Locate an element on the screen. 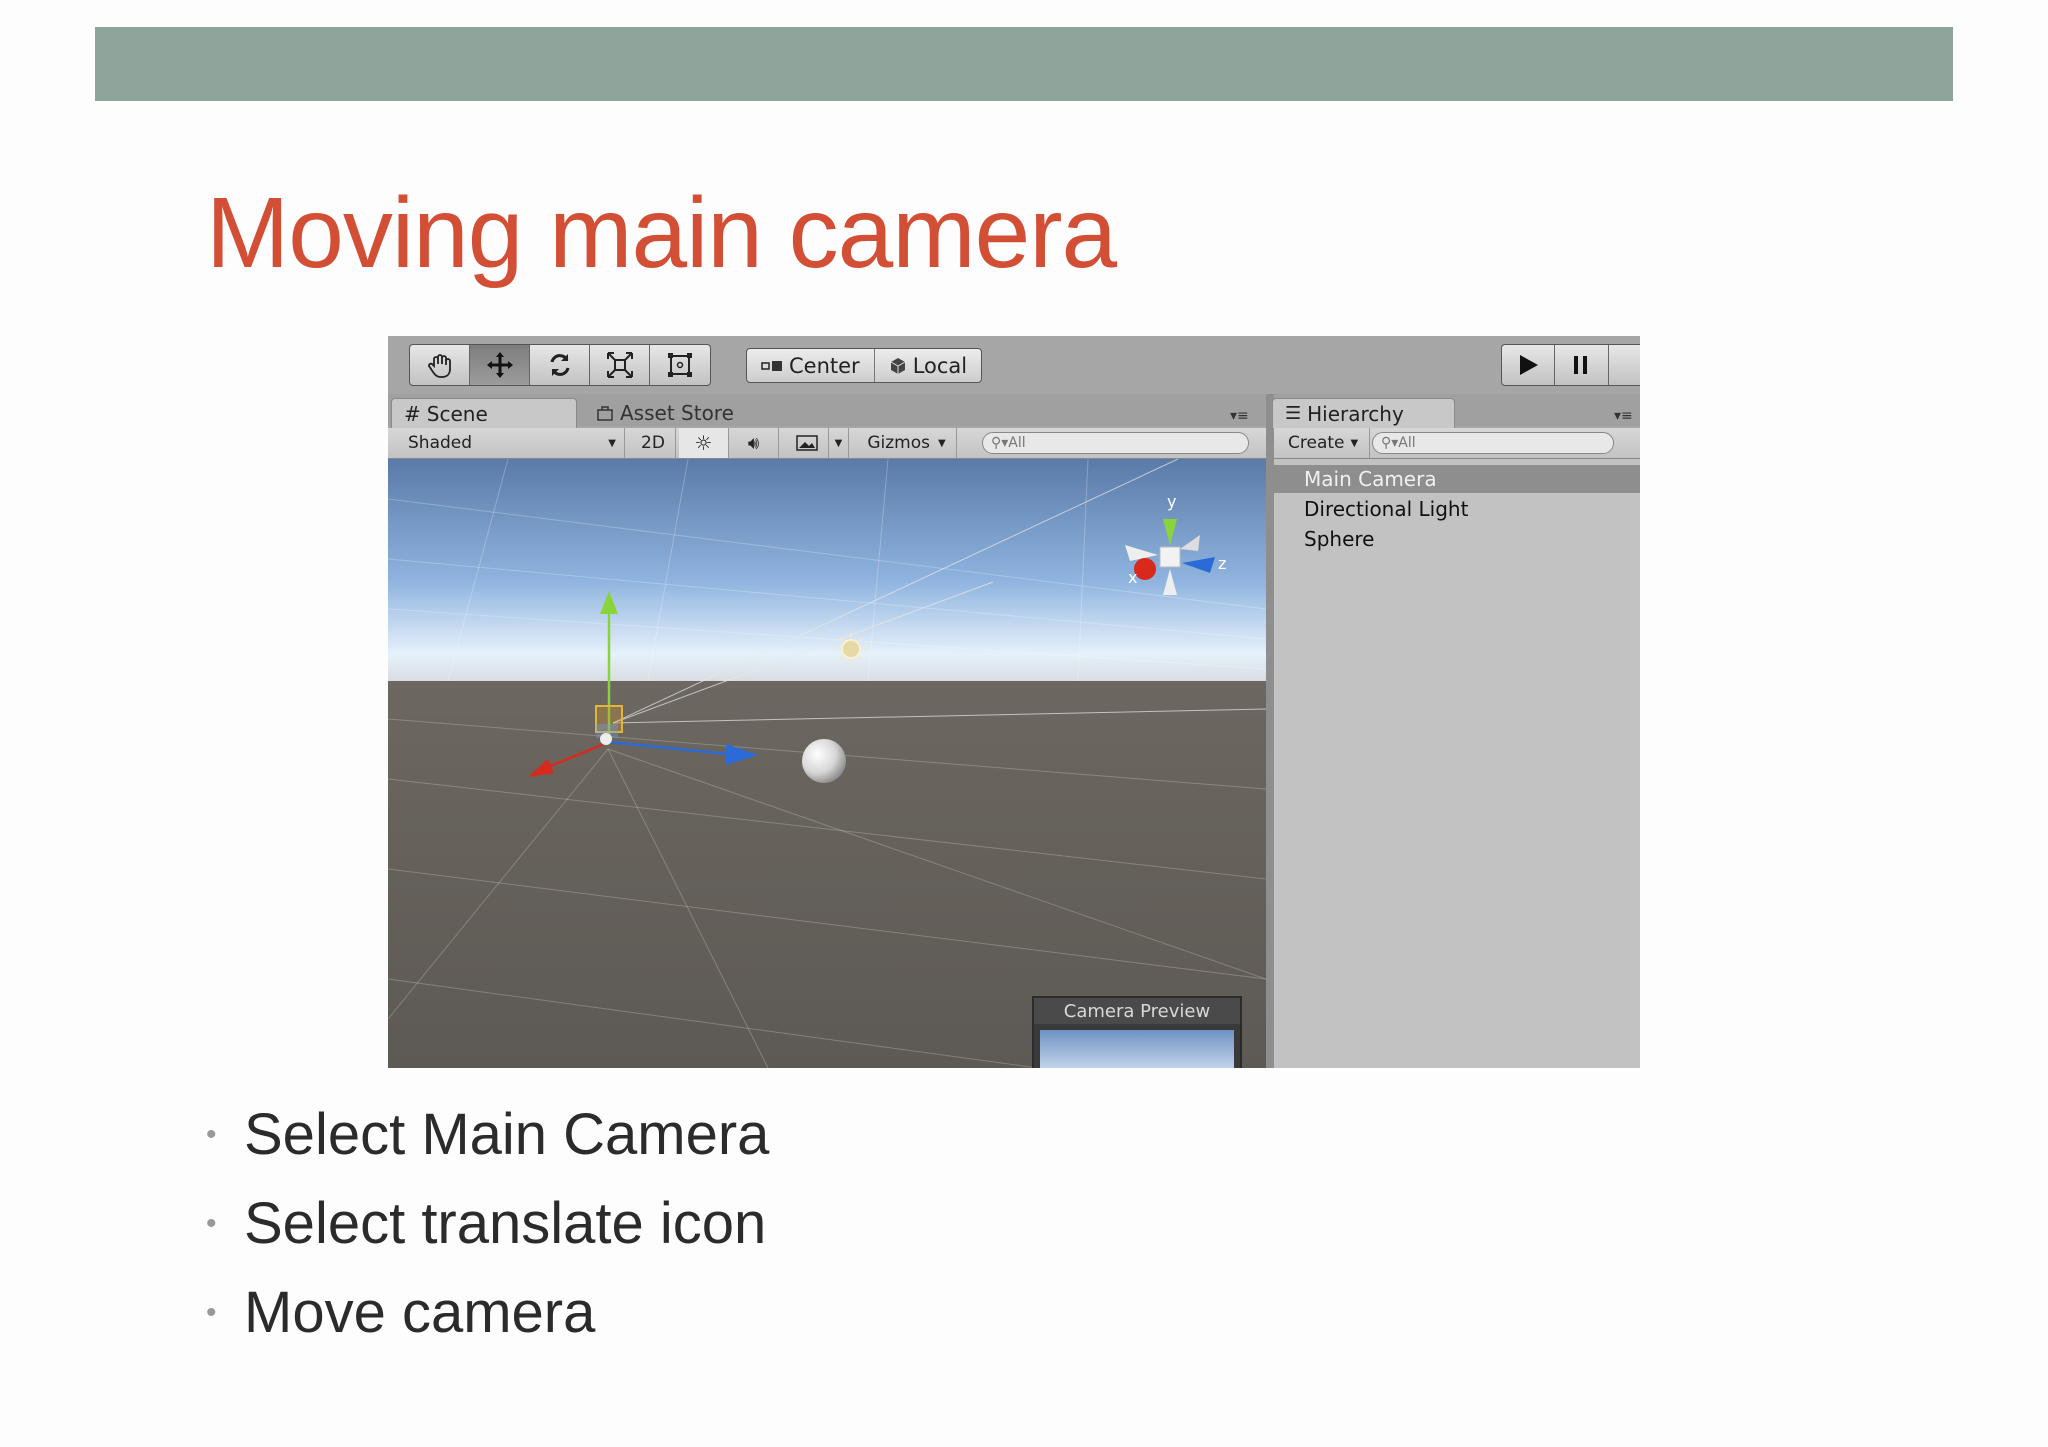 Image resolution: width=2048 pixels, height=1447 pixels. hierarchy-item-directional-light: Directional Light is located at coordinates (1457, 509).